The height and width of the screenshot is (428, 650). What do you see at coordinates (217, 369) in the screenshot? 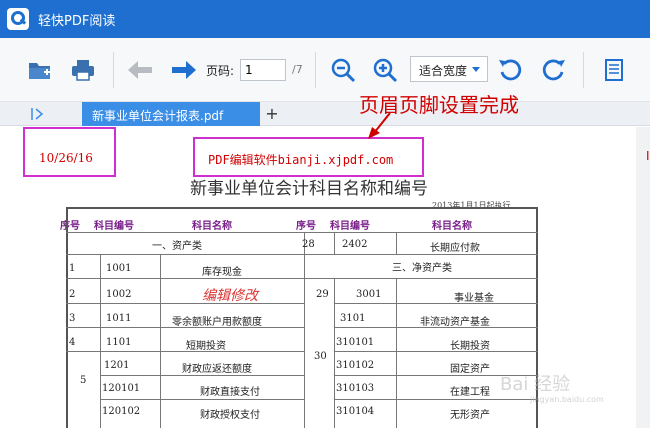
I see `table-cell: 财政应返还额度` at bounding box center [217, 369].